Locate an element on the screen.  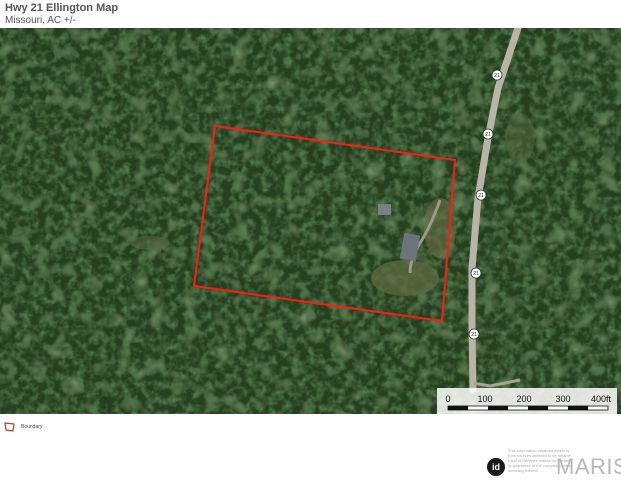
scale-label: 200 is located at coordinates (523, 399).